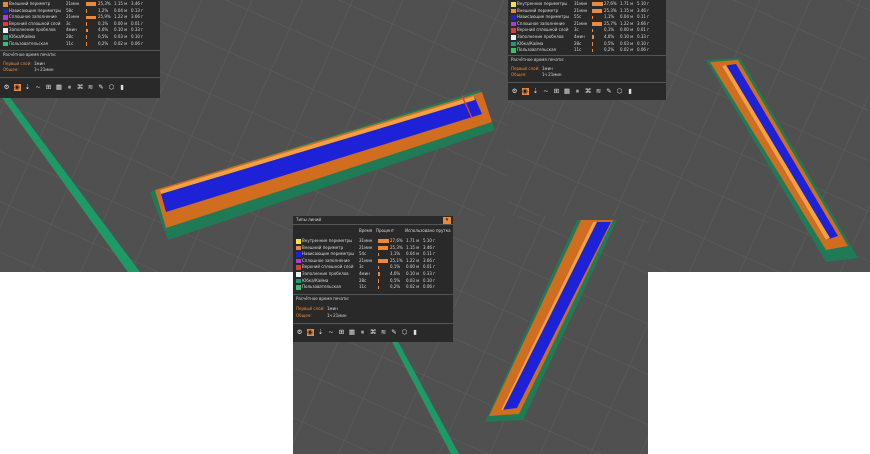  Describe the element at coordinates (121, 36) in the screenshot. I see `legend-row-length: 0.03 м` at that location.